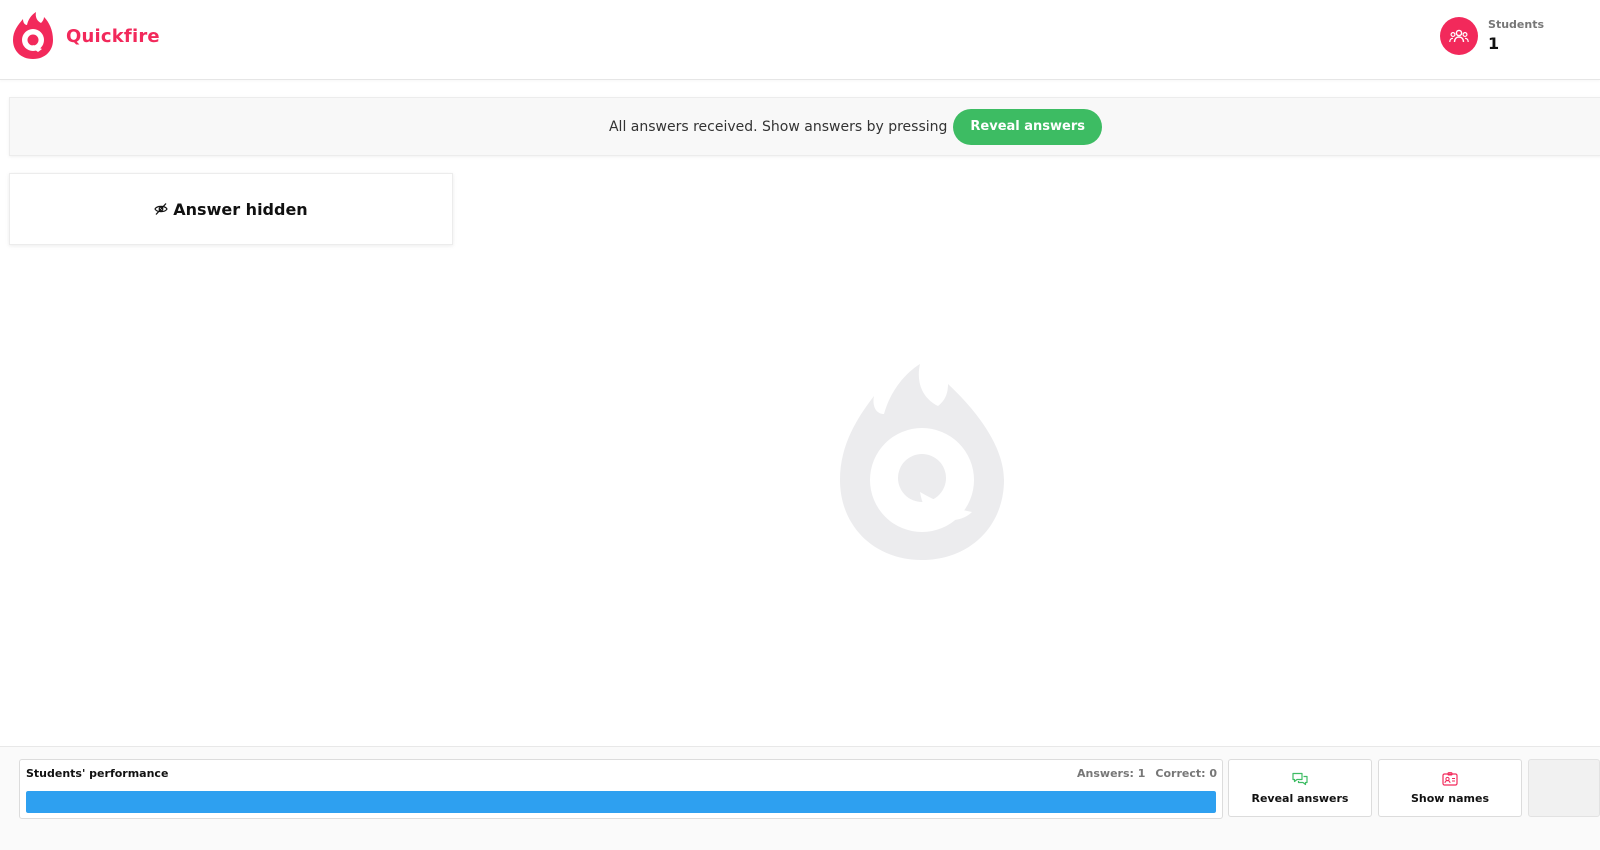 The width and height of the screenshot is (1600, 850). I want to click on reveal-answers-button: Reveal answers, so click(1028, 126).